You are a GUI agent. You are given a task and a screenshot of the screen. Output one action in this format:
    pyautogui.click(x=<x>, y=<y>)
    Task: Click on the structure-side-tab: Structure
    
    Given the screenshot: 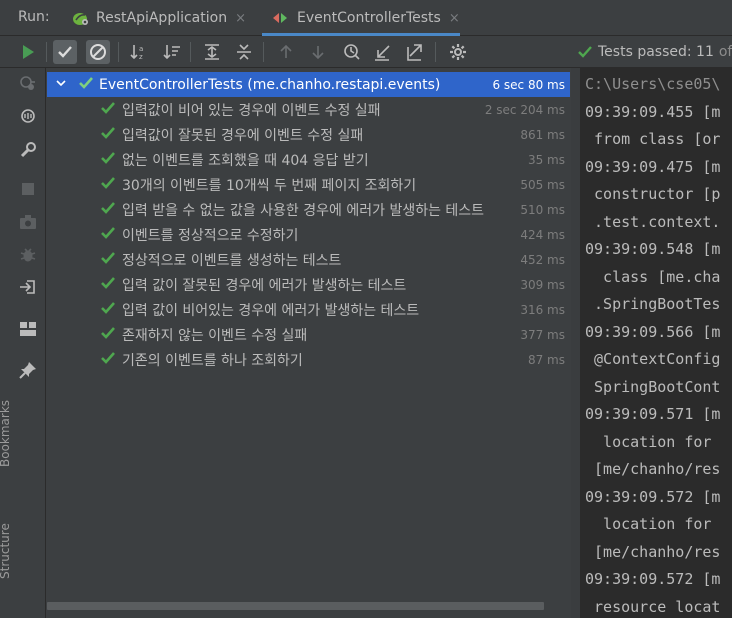 What is the action you would take?
    pyautogui.click(x=6, y=551)
    